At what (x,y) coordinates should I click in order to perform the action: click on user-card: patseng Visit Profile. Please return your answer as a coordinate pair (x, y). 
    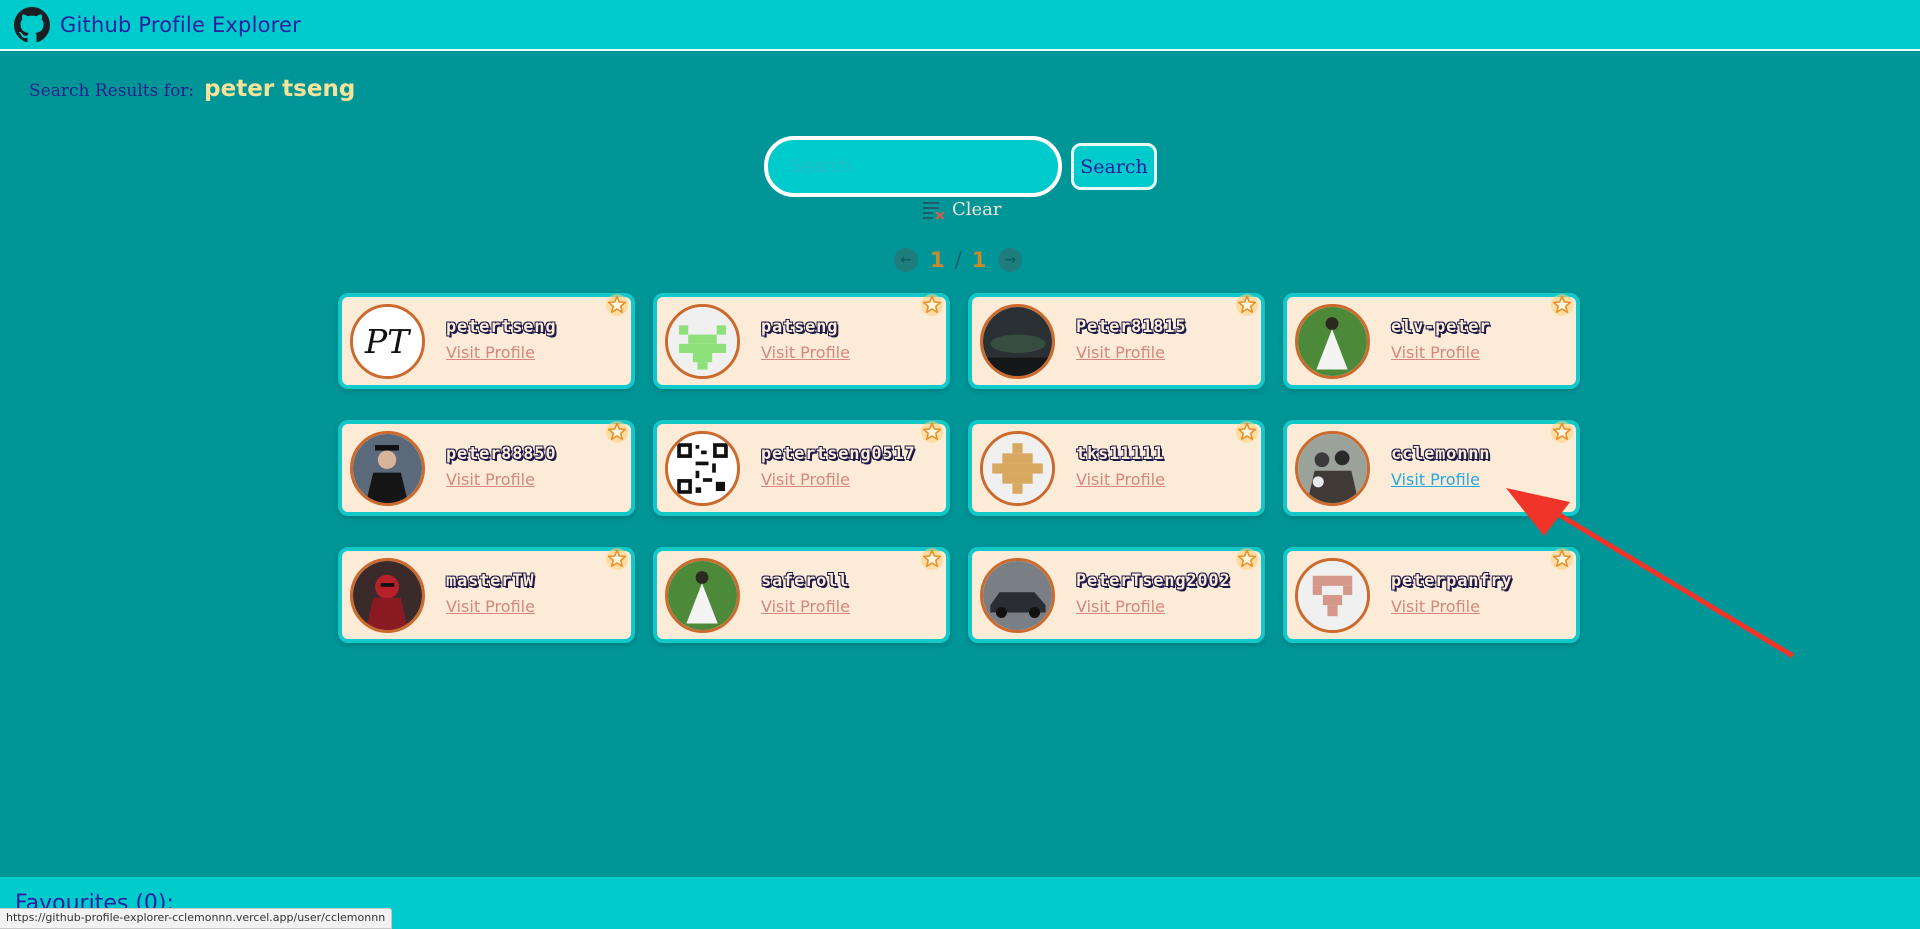
    Looking at the image, I should click on (801, 341).